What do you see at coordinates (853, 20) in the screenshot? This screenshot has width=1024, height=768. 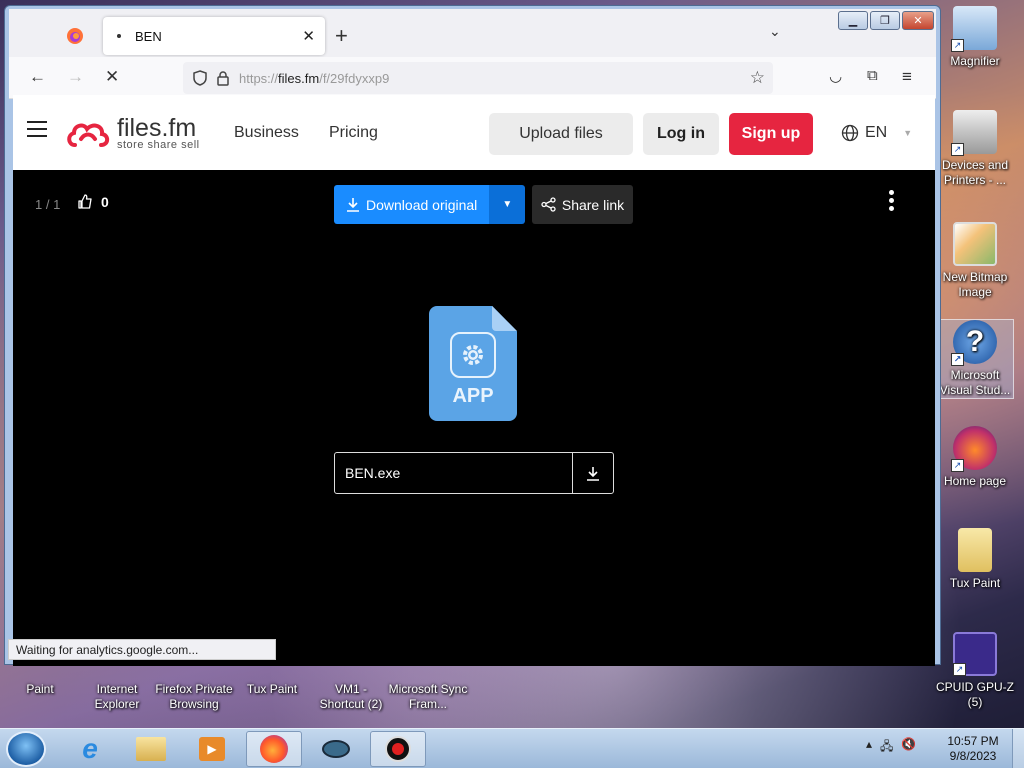 I see `minimize-button: ▁` at bounding box center [853, 20].